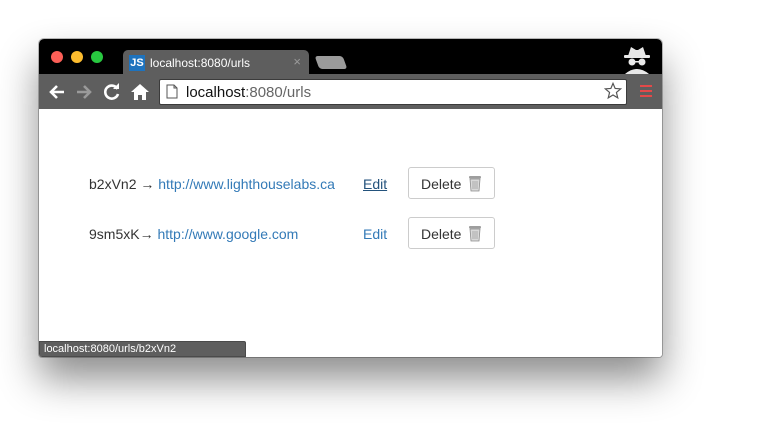 Image resolution: width=760 pixels, height=445 pixels. I want to click on back-icon, so click(57, 92).